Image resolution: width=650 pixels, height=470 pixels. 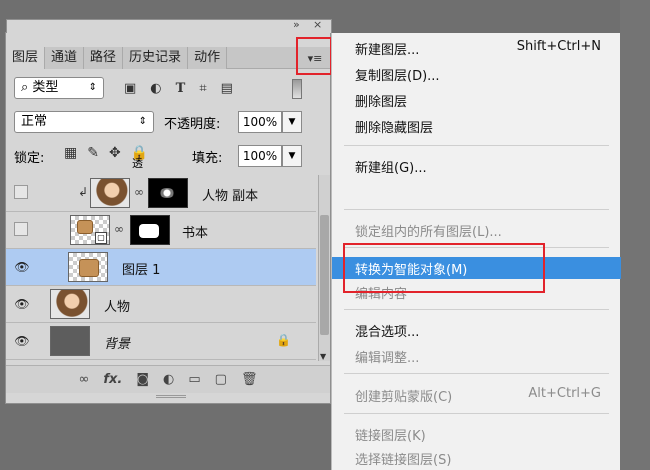 What do you see at coordinates (45, 87) in the screenshot?
I see `filter-type-value: 类型` at bounding box center [45, 87].